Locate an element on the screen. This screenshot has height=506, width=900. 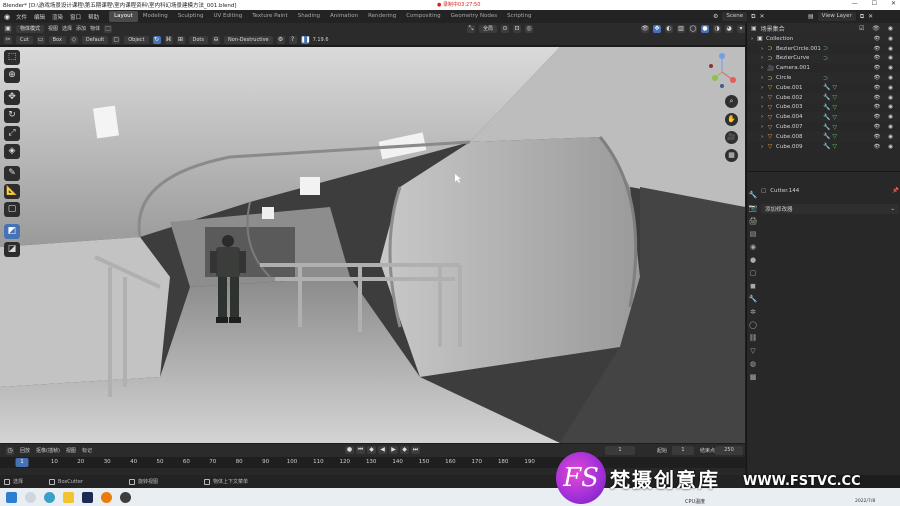
settings-gear-icon: ⚙ is located at coordinates (280, 39).